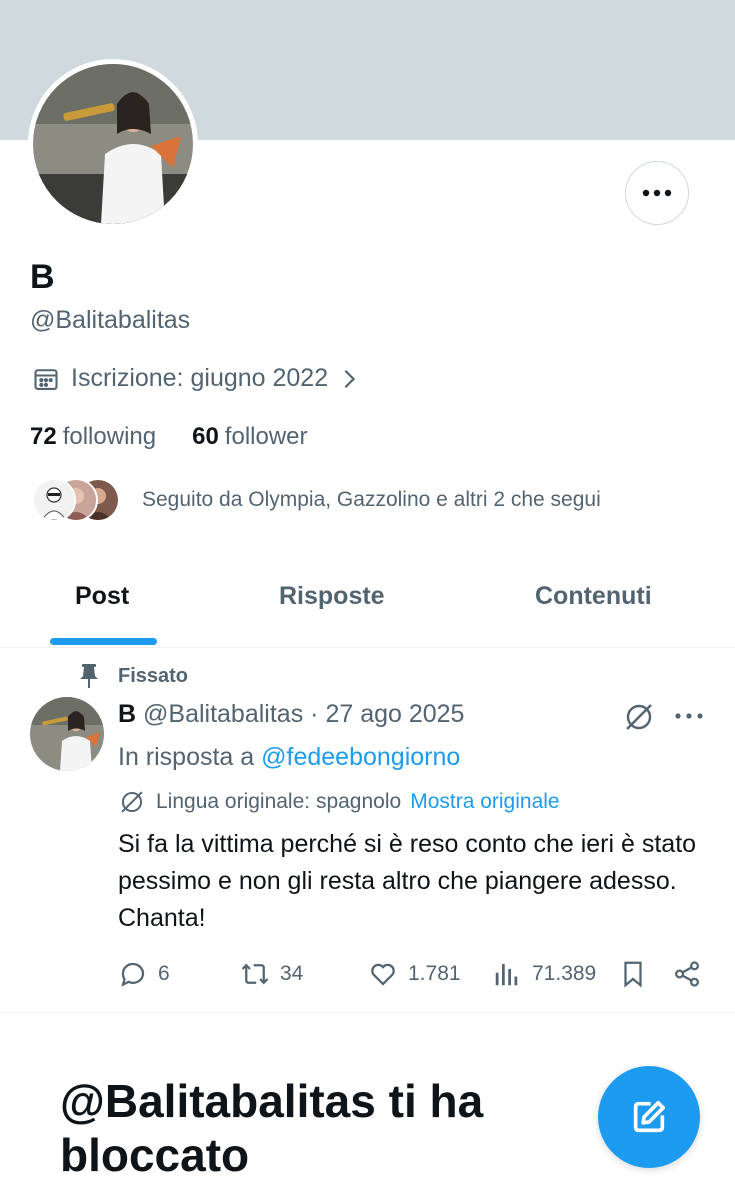 This screenshot has height=1200, width=735. What do you see at coordinates (292, 973) in the screenshot?
I see `repost-count: 34` at bounding box center [292, 973].